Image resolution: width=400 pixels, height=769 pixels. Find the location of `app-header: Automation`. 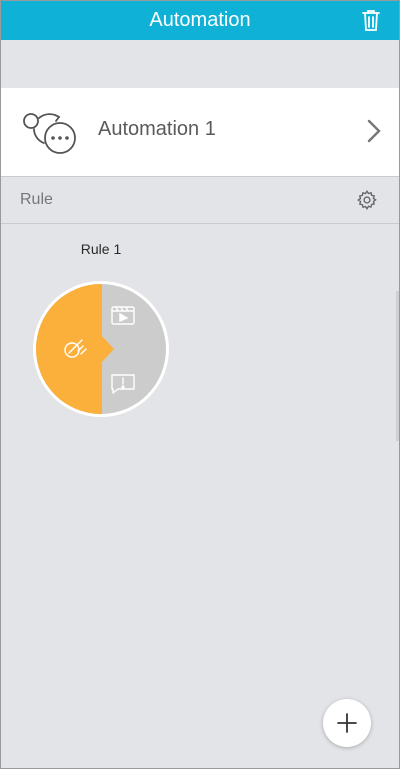

app-header: Automation is located at coordinates (200, 20).